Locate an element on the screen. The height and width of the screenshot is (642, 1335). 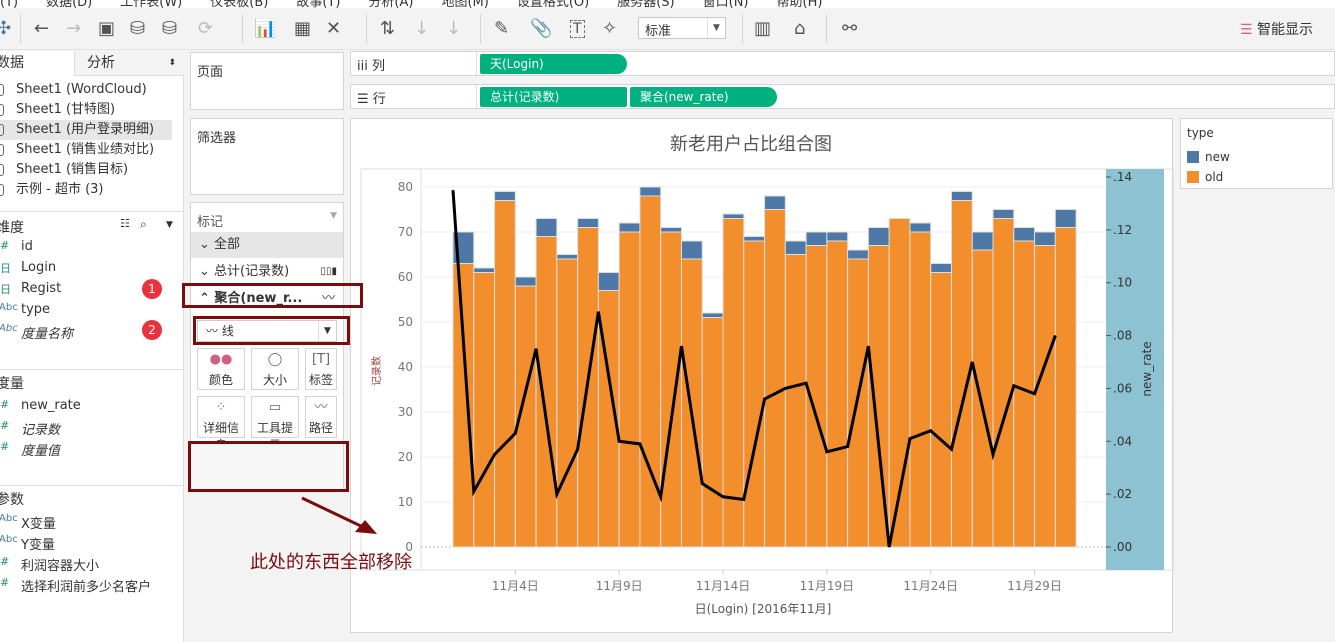
field-item: 日 Regist is located at coordinates (30, 288).